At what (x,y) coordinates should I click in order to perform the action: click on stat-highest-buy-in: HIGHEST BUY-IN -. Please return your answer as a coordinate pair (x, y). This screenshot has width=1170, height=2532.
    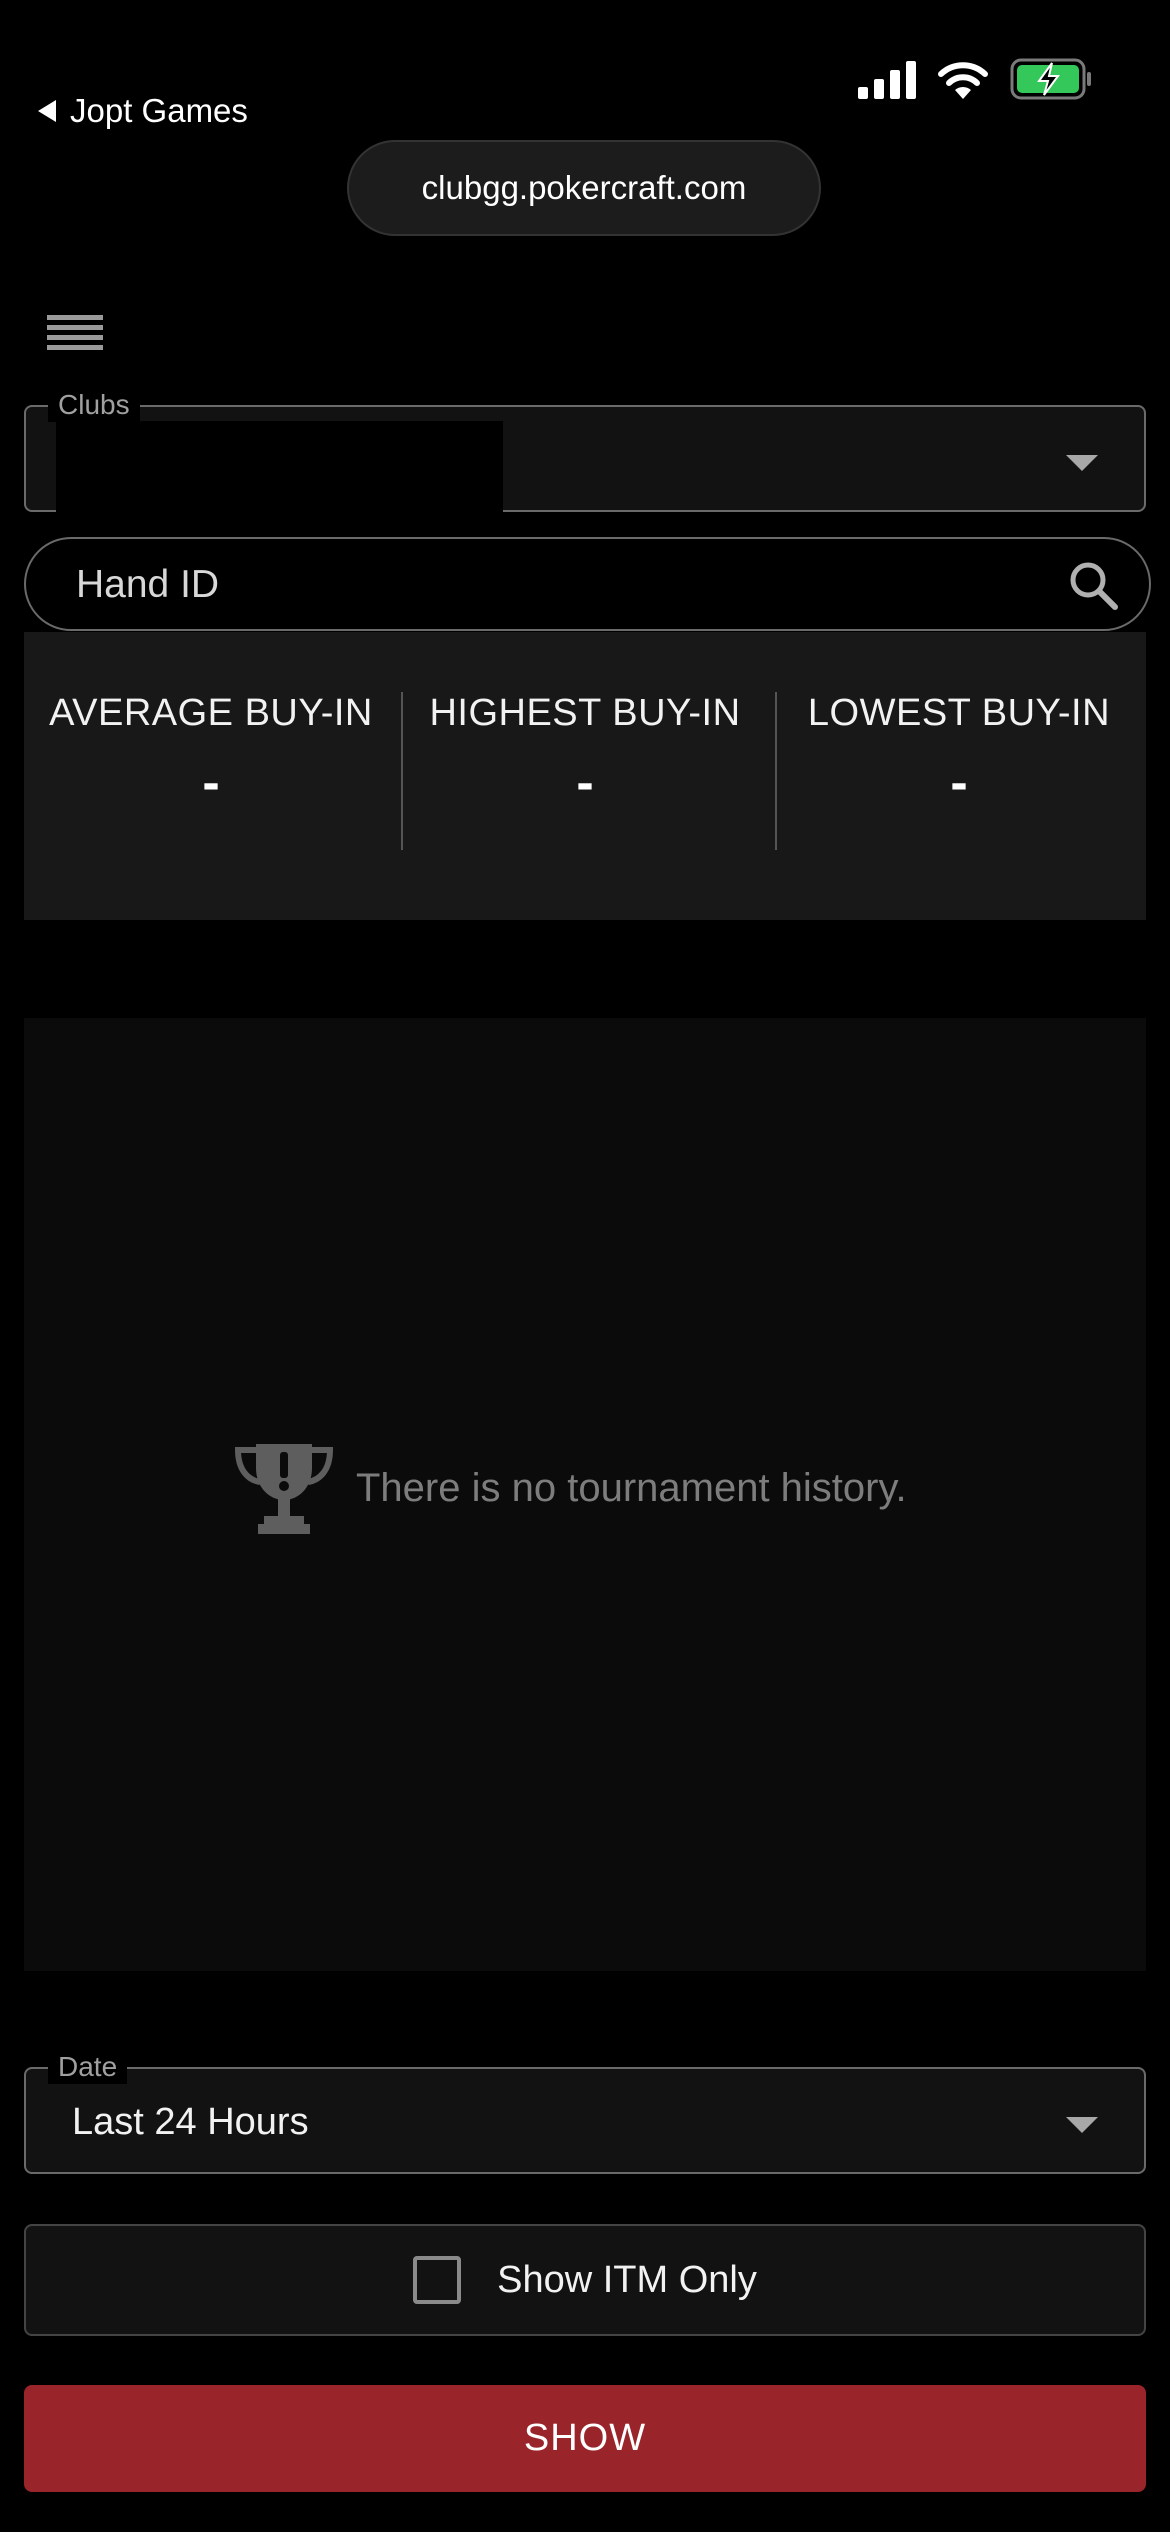
    Looking at the image, I should click on (585, 752).